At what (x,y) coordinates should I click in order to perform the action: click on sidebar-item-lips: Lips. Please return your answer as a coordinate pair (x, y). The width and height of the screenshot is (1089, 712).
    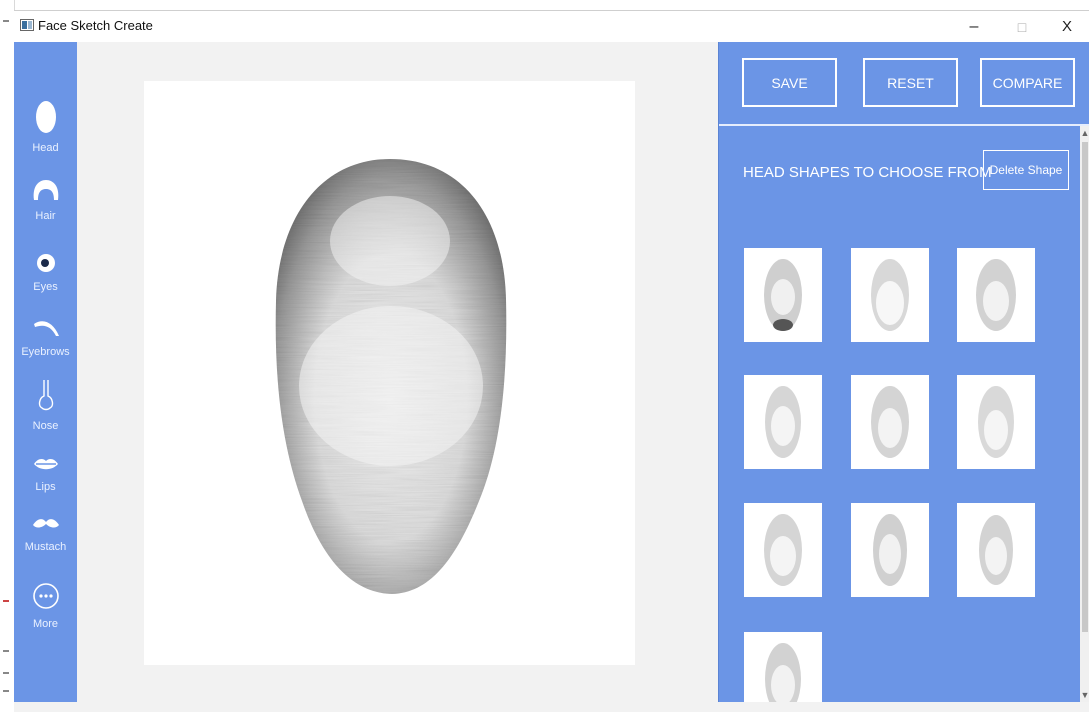
    Looking at the image, I should click on (45, 474).